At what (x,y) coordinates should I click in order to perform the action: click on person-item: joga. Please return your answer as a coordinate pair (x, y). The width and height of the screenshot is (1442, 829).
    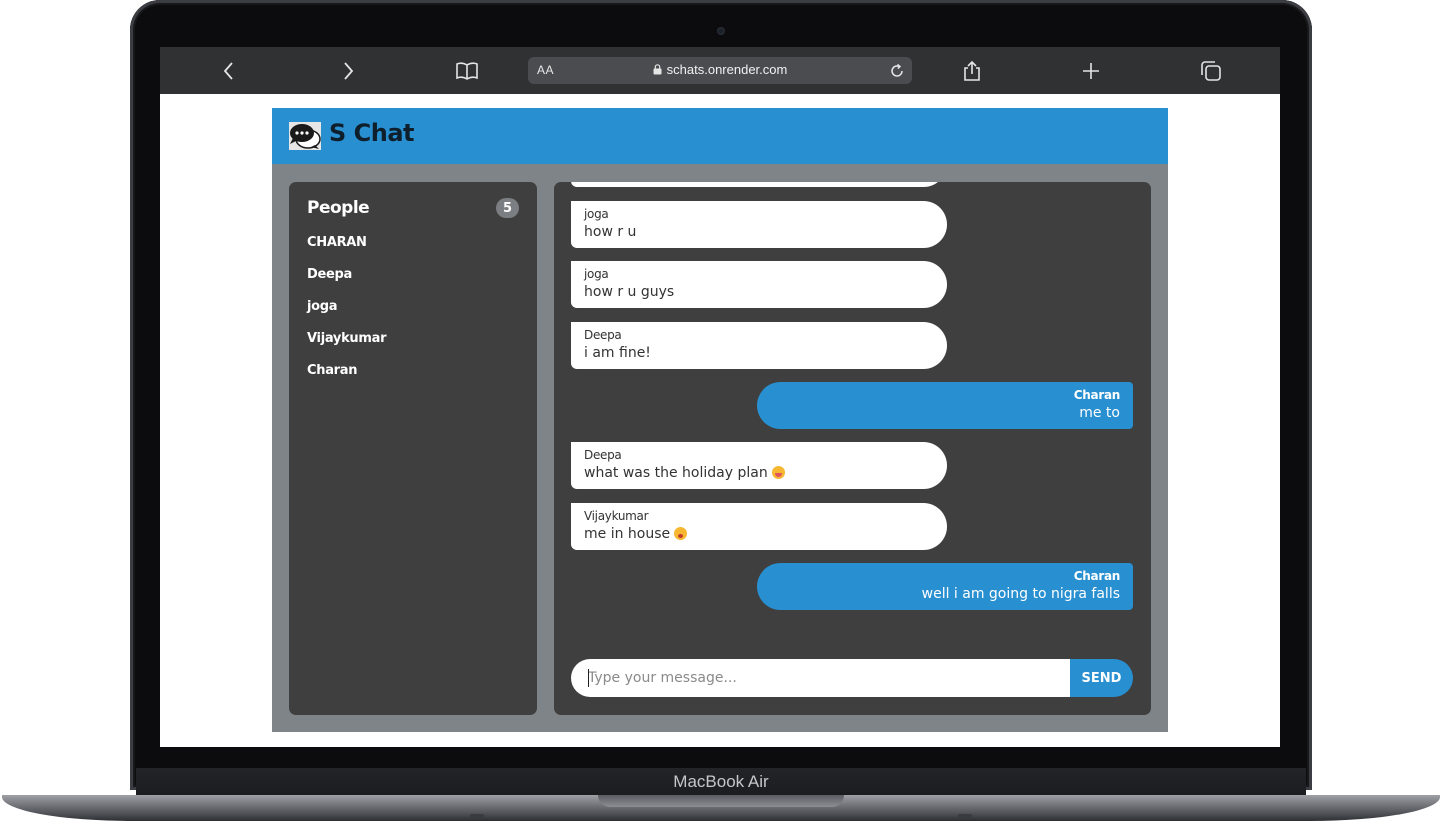
    Looking at the image, I should click on (346, 314).